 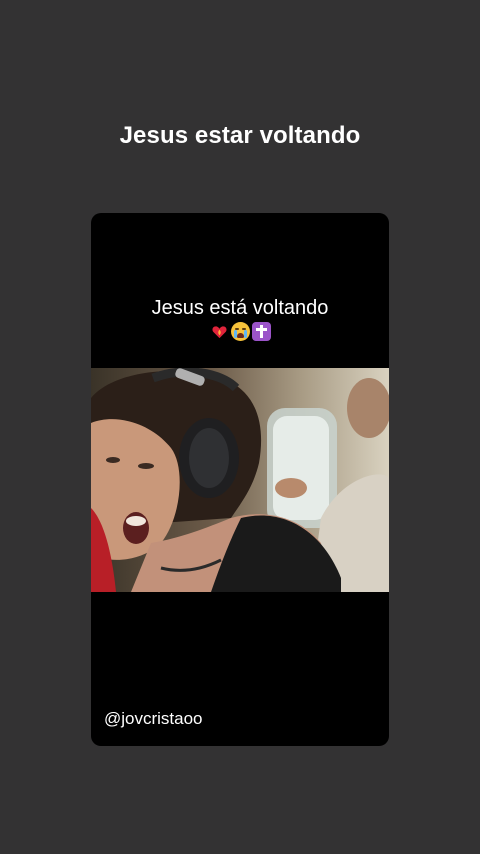 What do you see at coordinates (240, 308) in the screenshot?
I see `caption-text: Jesus está voltando` at bounding box center [240, 308].